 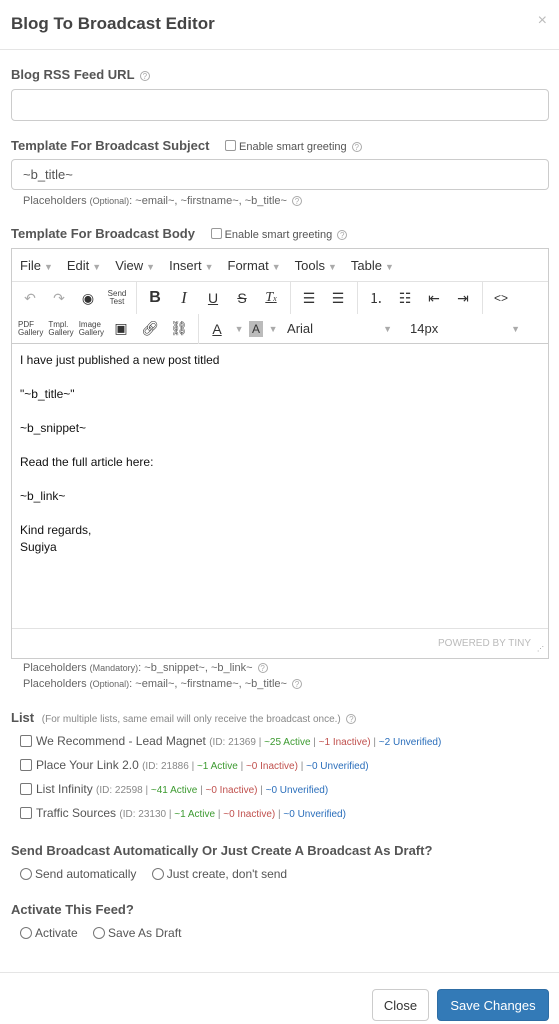 I want to click on content-line: I have just published a new post titled, so click(x=120, y=360).